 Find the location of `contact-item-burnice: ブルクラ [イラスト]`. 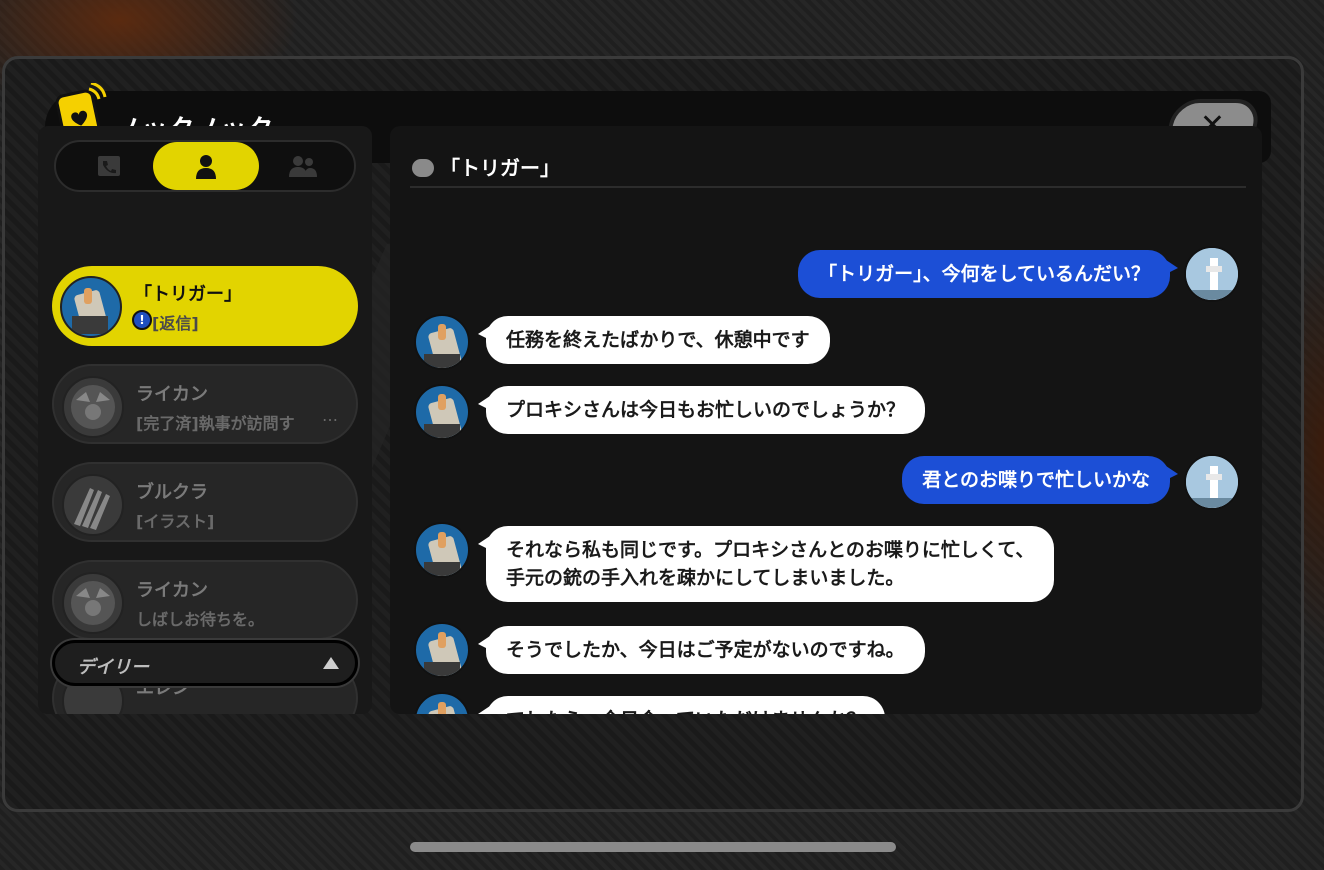

contact-item-burnice: ブルクラ [イラスト] is located at coordinates (205, 502).